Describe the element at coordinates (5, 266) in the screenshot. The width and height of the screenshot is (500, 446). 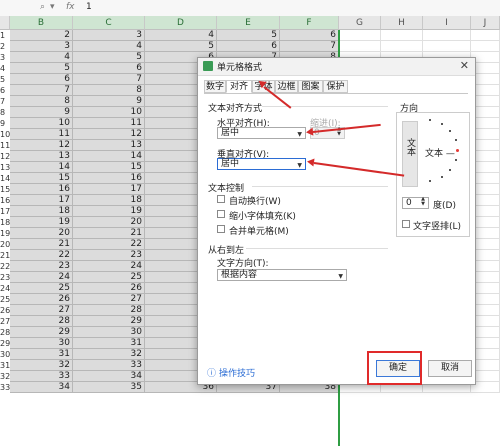
I see `row-number: 22` at that location.